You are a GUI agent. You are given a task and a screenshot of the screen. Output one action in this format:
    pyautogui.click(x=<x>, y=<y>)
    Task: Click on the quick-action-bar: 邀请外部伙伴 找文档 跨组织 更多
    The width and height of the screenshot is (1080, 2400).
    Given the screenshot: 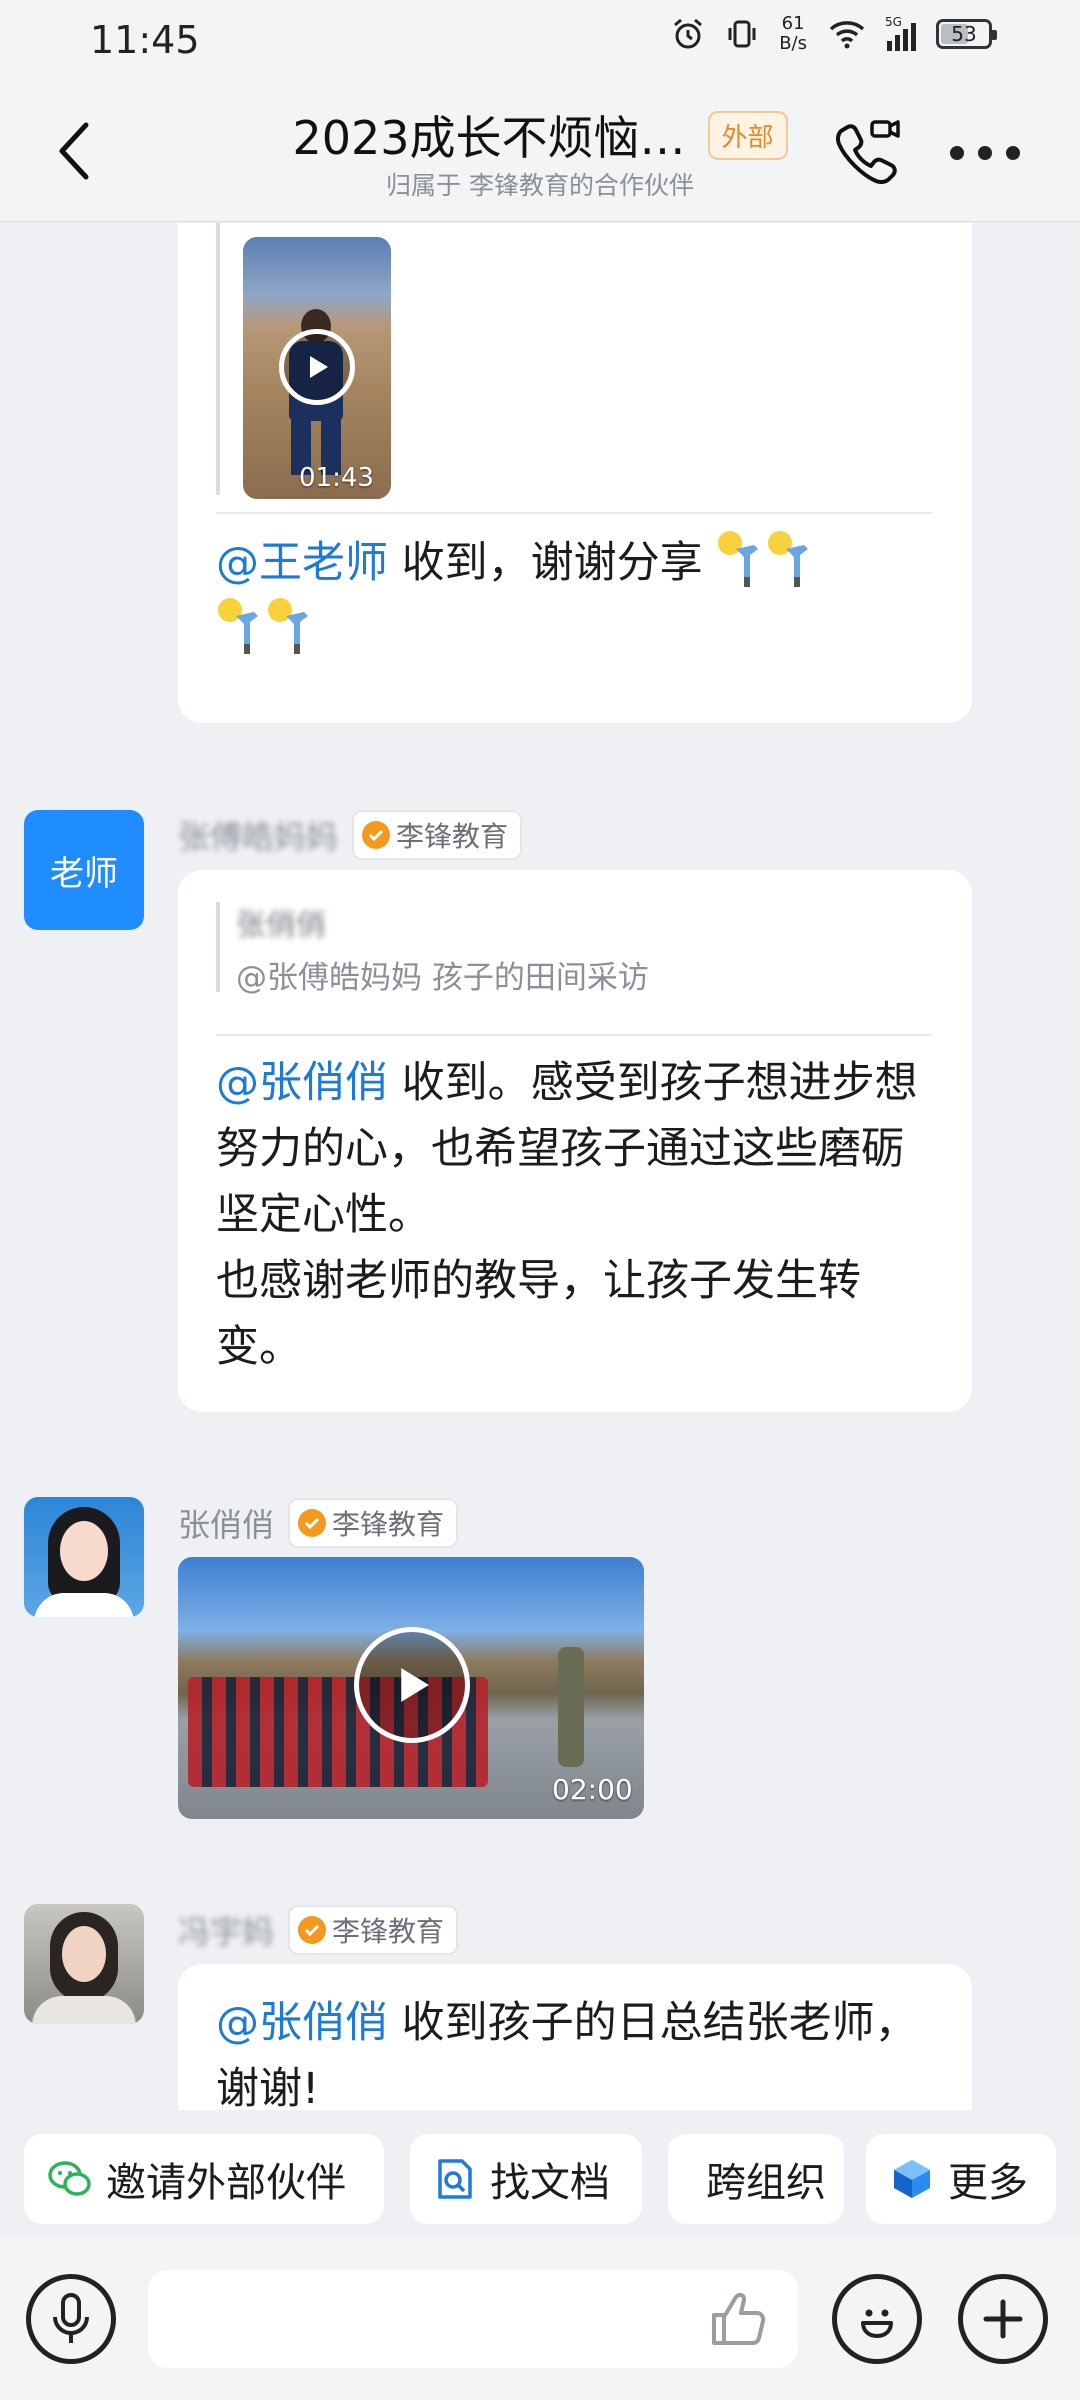 What is the action you would take?
    pyautogui.click(x=540, y=2172)
    